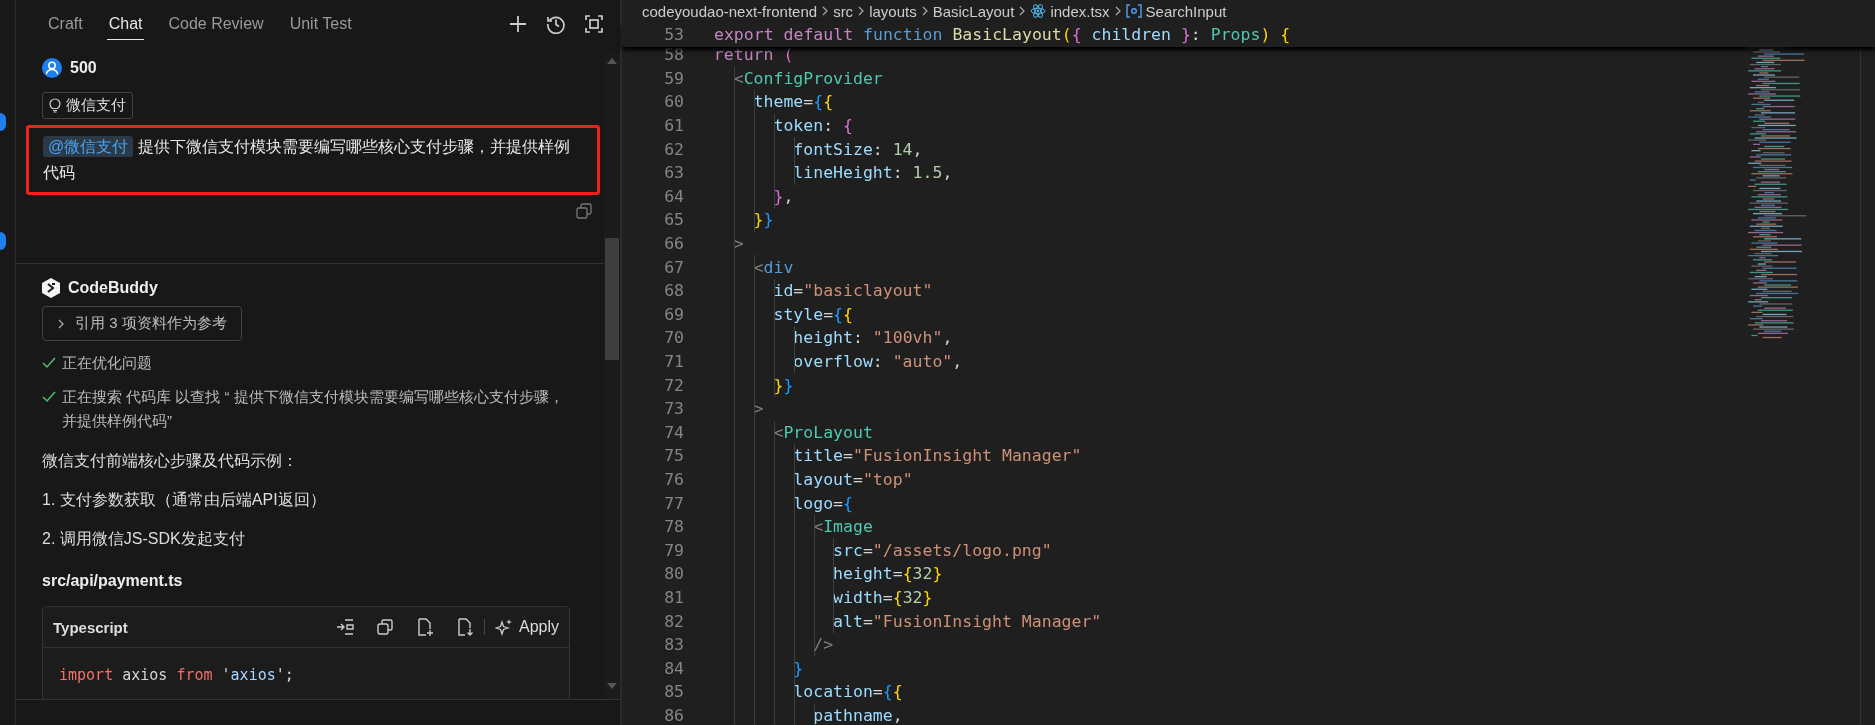 The image size is (1875, 725). I want to click on code-line: <ConfigProvider, so click(807, 78).